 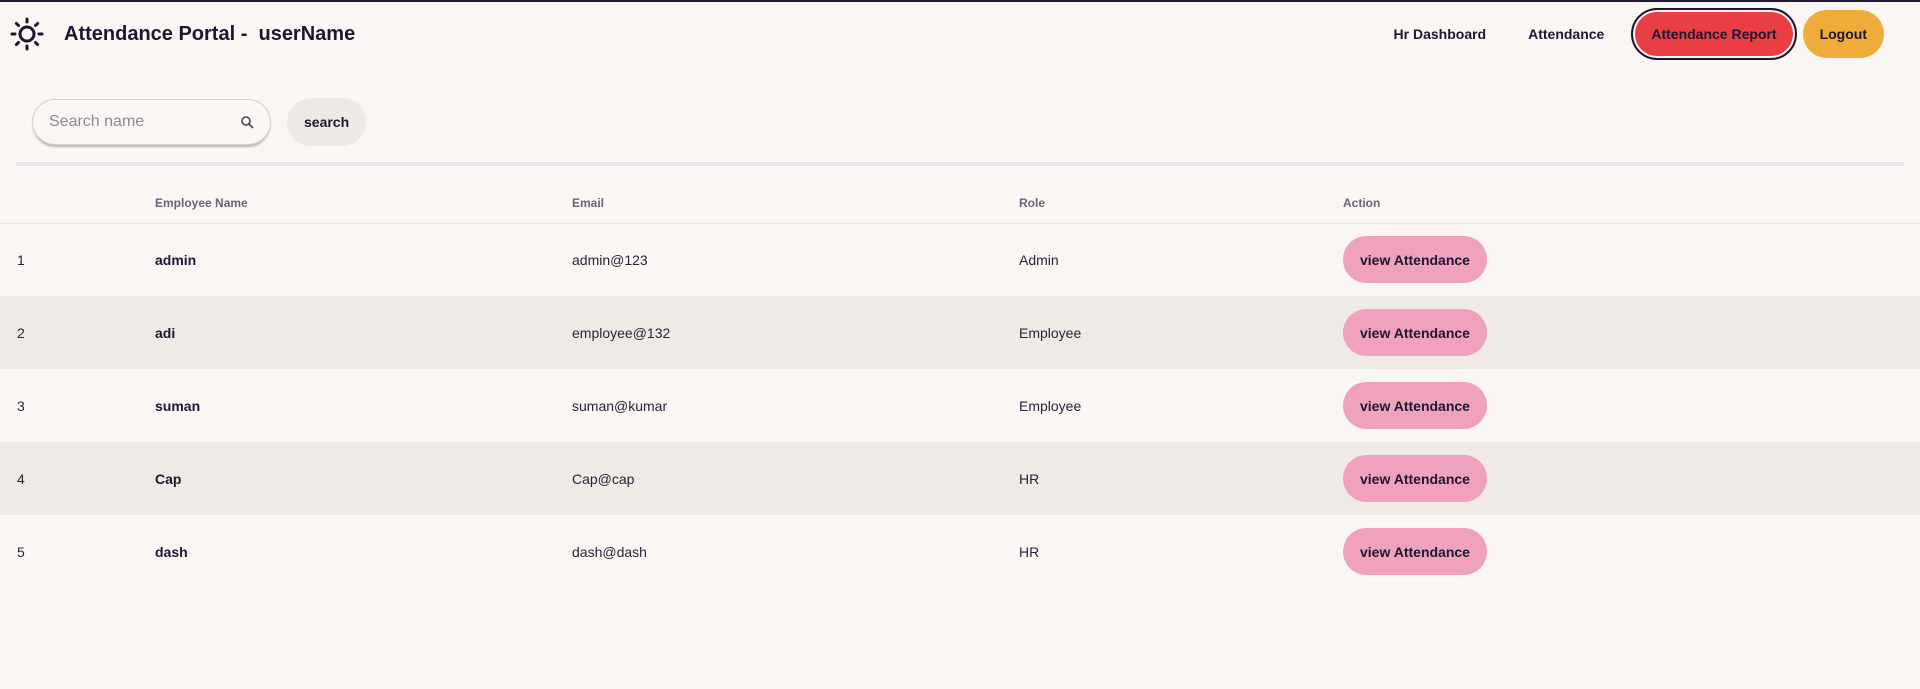 What do you see at coordinates (327, 122) in the screenshot?
I see `search-button: search` at bounding box center [327, 122].